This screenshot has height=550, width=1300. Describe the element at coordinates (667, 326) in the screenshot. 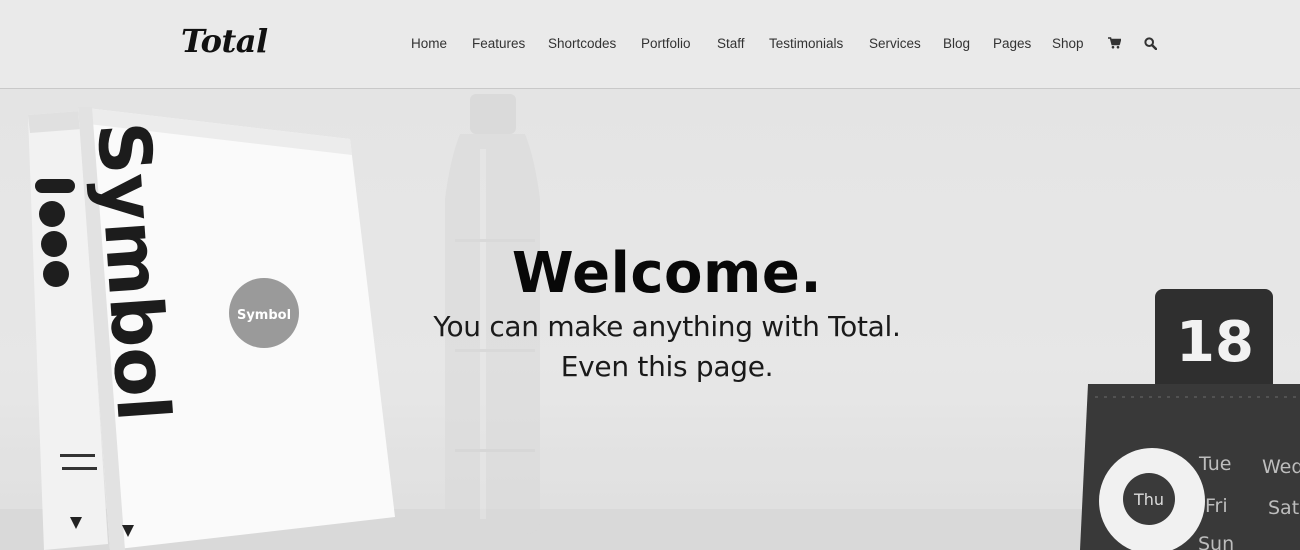

I see `hero-subtitle-line-1: You can make anything with Total.` at that location.